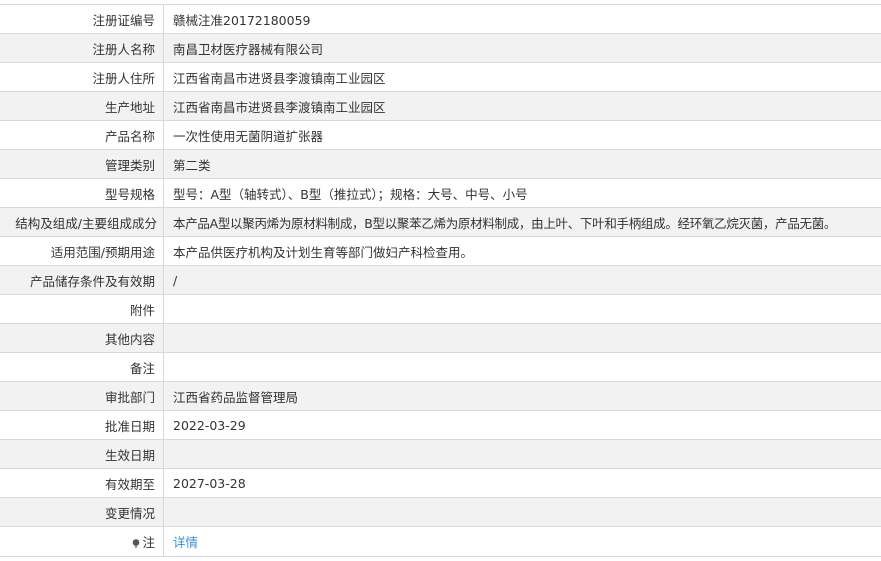 The width and height of the screenshot is (881, 561). Describe the element at coordinates (82, 164) in the screenshot. I see `row-label: 管理类别` at that location.